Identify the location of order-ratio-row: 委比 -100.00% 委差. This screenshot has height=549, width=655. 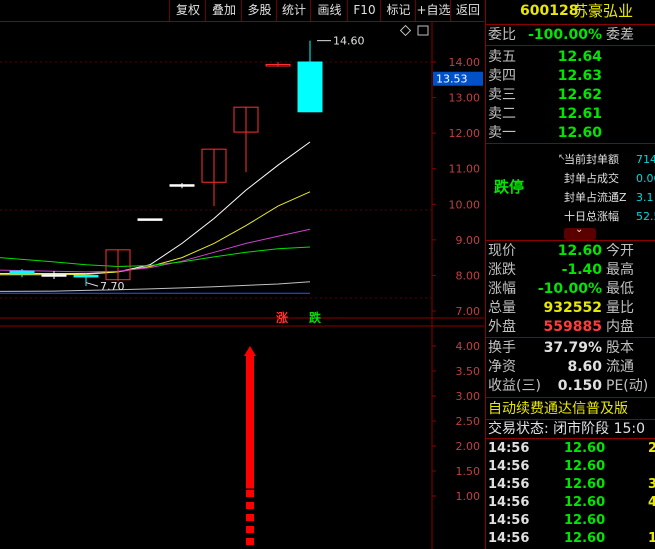
(570, 35).